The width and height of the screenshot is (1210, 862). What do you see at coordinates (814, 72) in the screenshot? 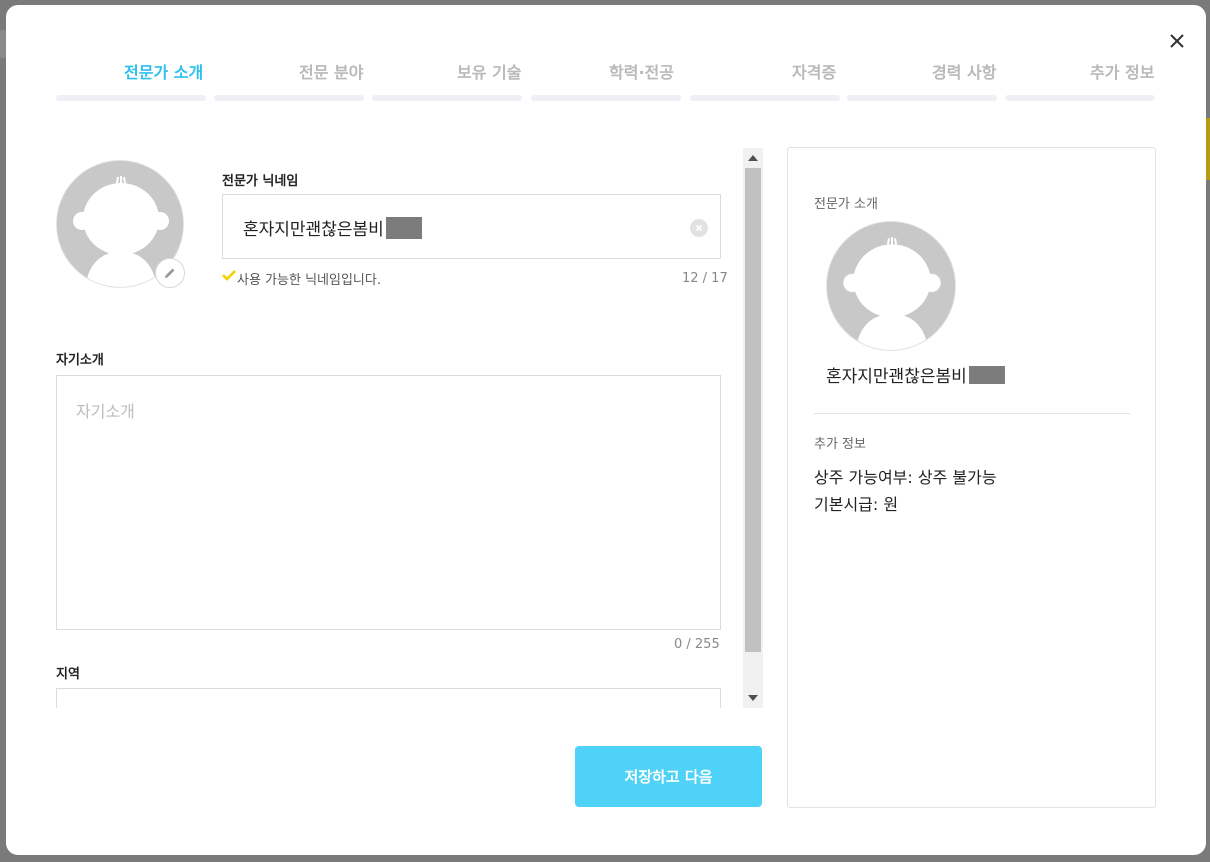
I see `tab-label: 자격증` at bounding box center [814, 72].